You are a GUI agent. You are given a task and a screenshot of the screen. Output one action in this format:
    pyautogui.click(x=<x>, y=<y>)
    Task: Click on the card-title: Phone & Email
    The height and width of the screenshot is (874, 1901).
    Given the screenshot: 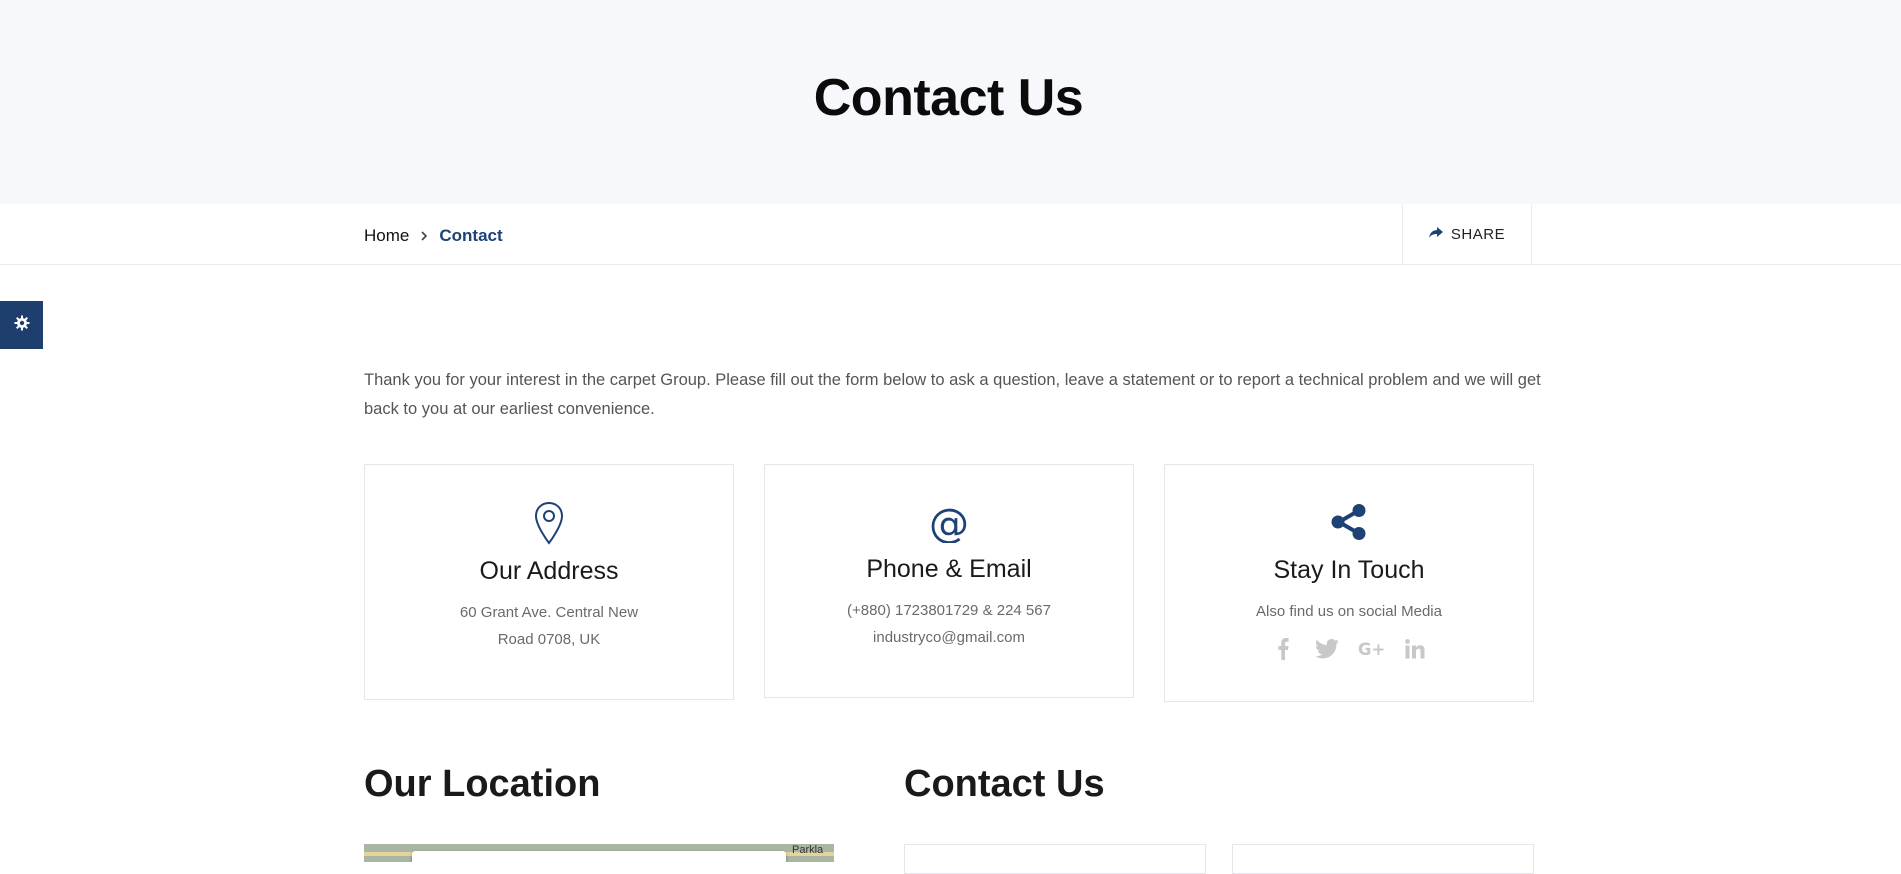 What is the action you would take?
    pyautogui.click(x=949, y=569)
    